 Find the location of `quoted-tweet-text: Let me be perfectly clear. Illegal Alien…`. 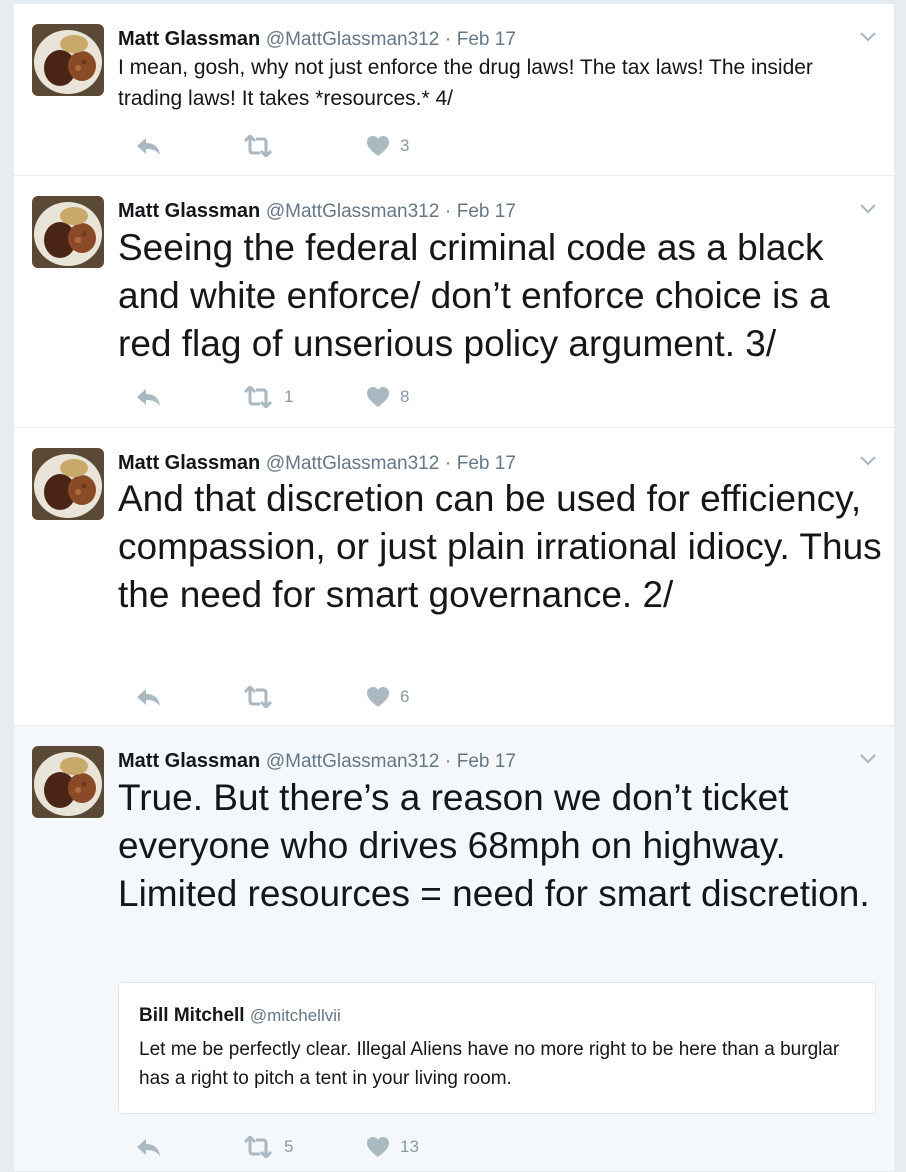

quoted-tweet-text: Let me be perfectly clear. Illegal Alien… is located at coordinates (489, 1064).